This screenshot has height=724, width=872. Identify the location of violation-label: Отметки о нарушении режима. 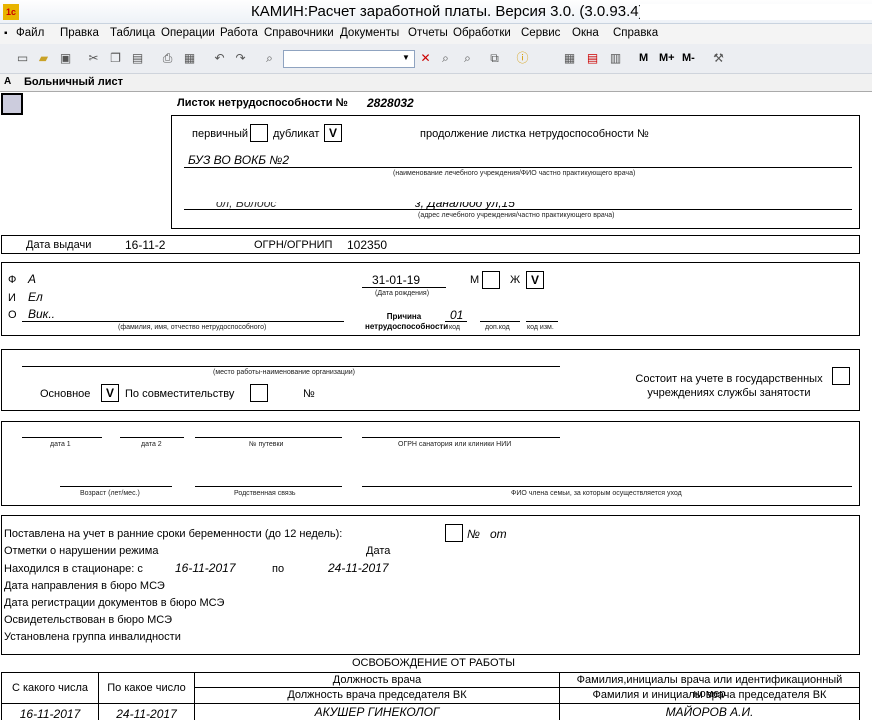
(81, 551).